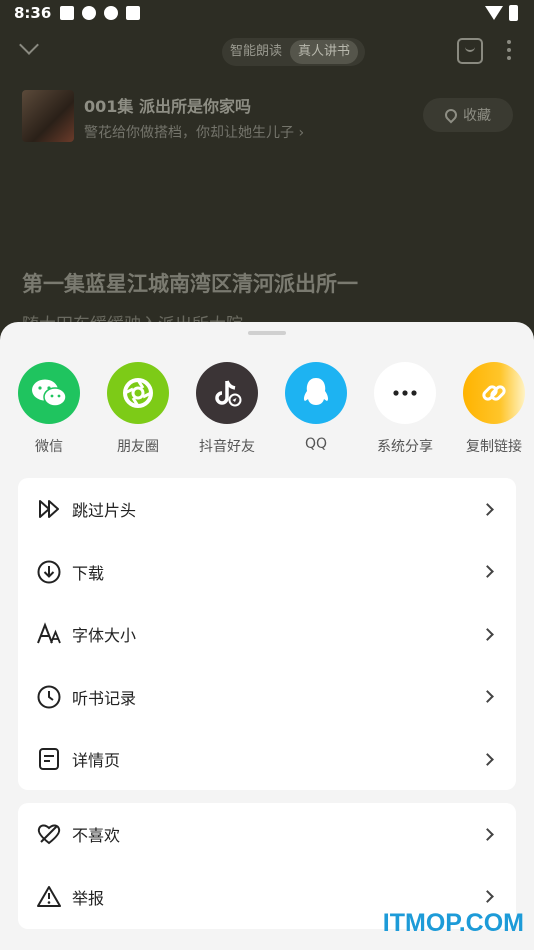 This screenshot has height=950, width=534. I want to click on menu-item-font-size: 字体大小, so click(267, 634).